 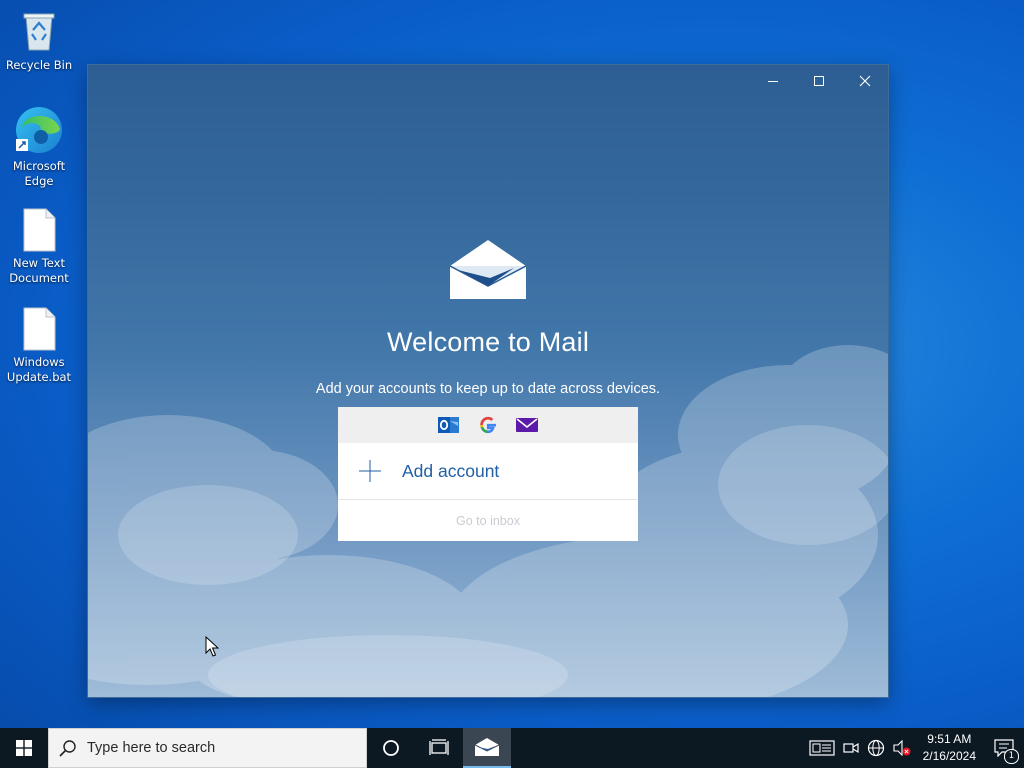 I want to click on desktop-icon-label: New Text Document, so click(x=39, y=270).